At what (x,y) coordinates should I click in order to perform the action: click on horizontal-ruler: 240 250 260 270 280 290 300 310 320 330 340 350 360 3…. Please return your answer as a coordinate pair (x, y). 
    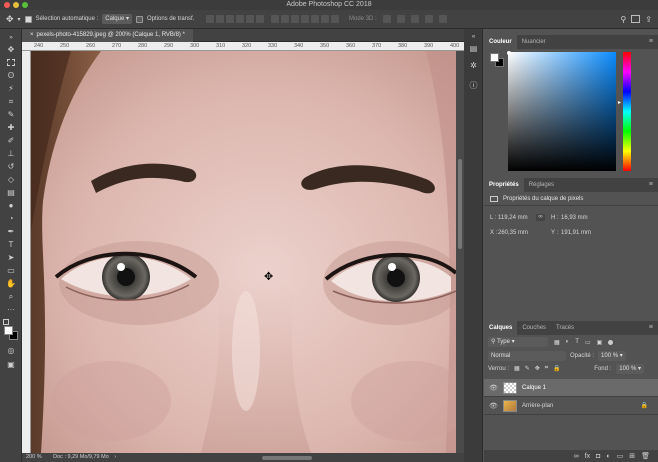
    Looking at the image, I should click on (243, 46).